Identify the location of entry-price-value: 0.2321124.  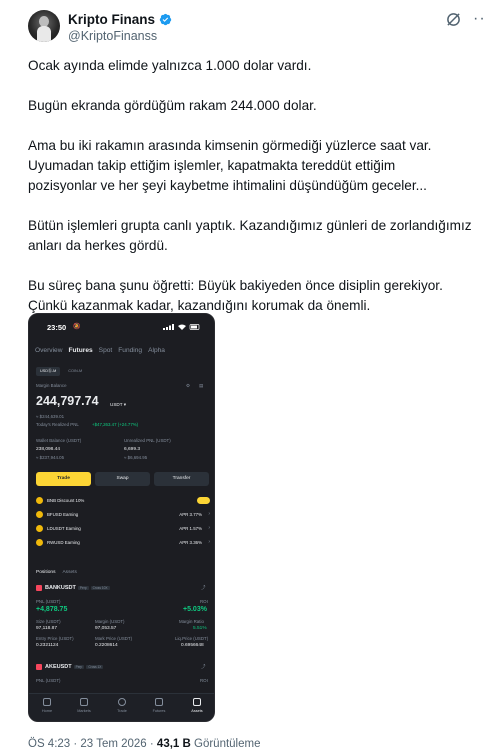
(47, 645).